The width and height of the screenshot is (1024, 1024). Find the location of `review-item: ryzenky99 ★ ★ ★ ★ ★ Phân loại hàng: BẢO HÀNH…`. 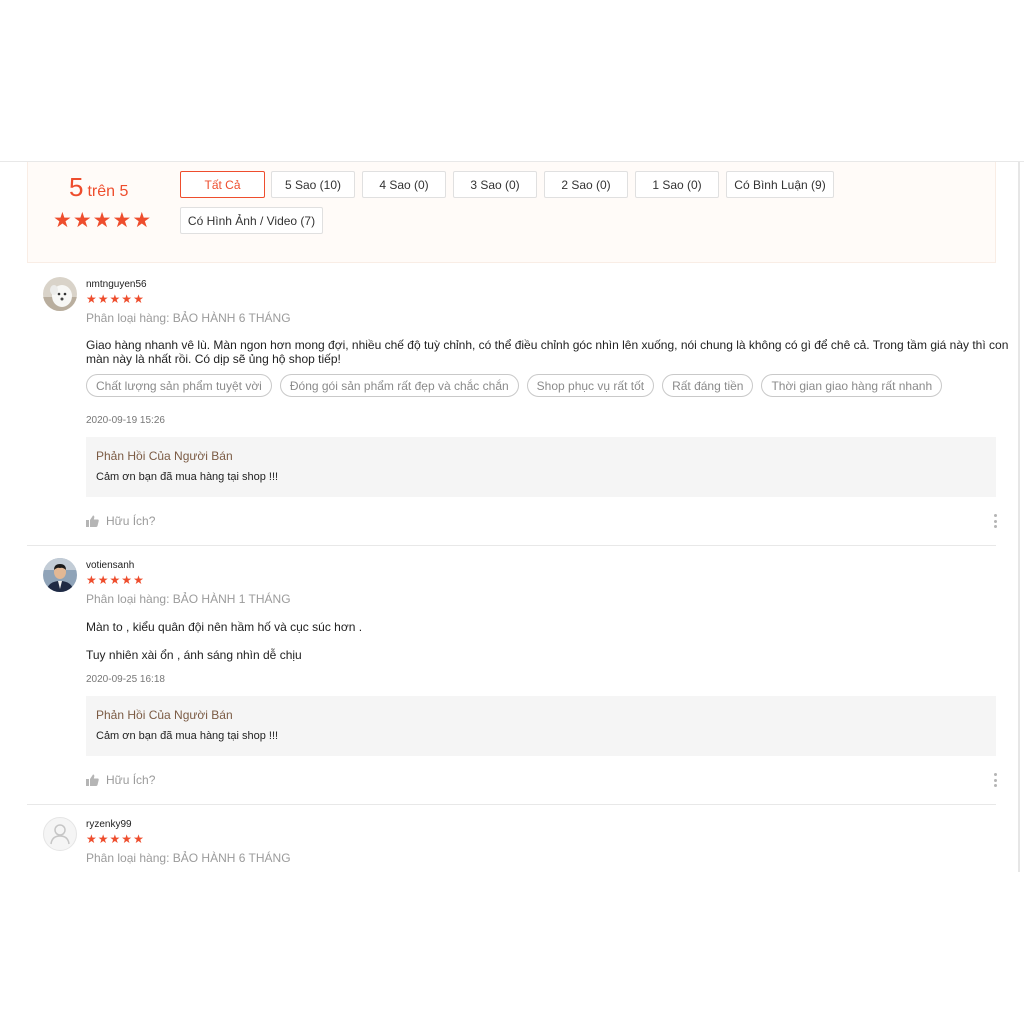

review-item: ryzenky99 ★ ★ ★ ★ ★ Phân loại hàng: BẢO HÀNH… is located at coordinates (519, 844).